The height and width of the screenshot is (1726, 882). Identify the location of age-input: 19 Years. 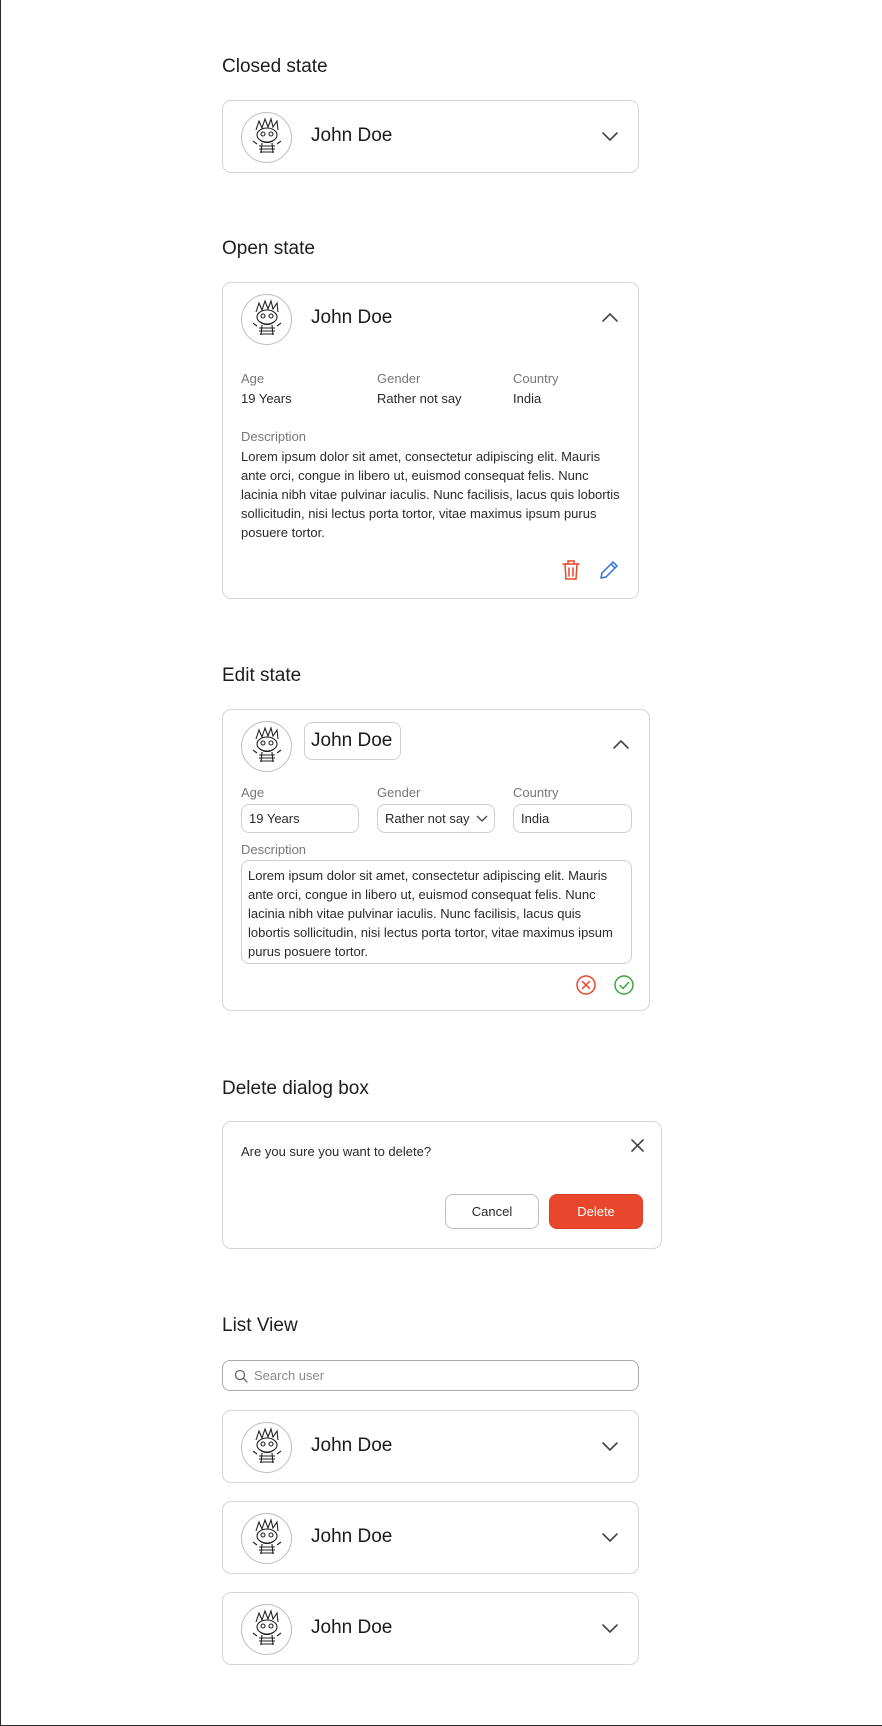
(300, 818).